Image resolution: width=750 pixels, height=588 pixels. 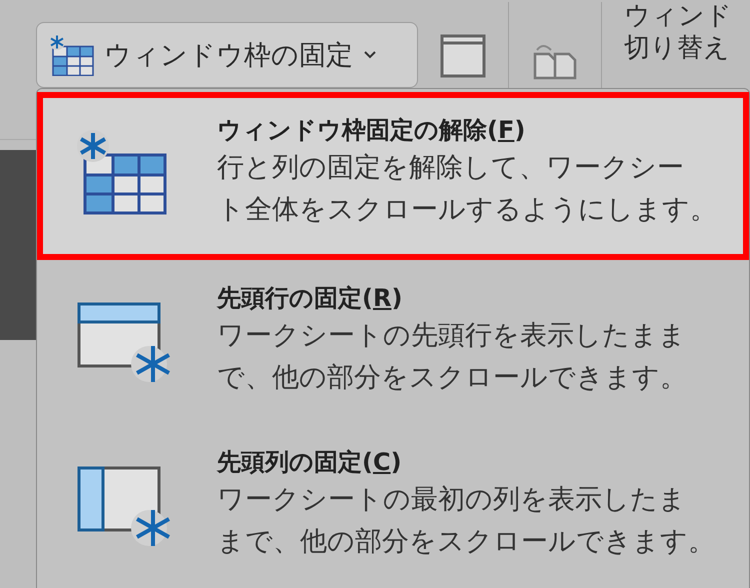 What do you see at coordinates (451, 500) in the screenshot?
I see `menu-item-description: ワークシートの最初の列を表示したま` at bounding box center [451, 500].